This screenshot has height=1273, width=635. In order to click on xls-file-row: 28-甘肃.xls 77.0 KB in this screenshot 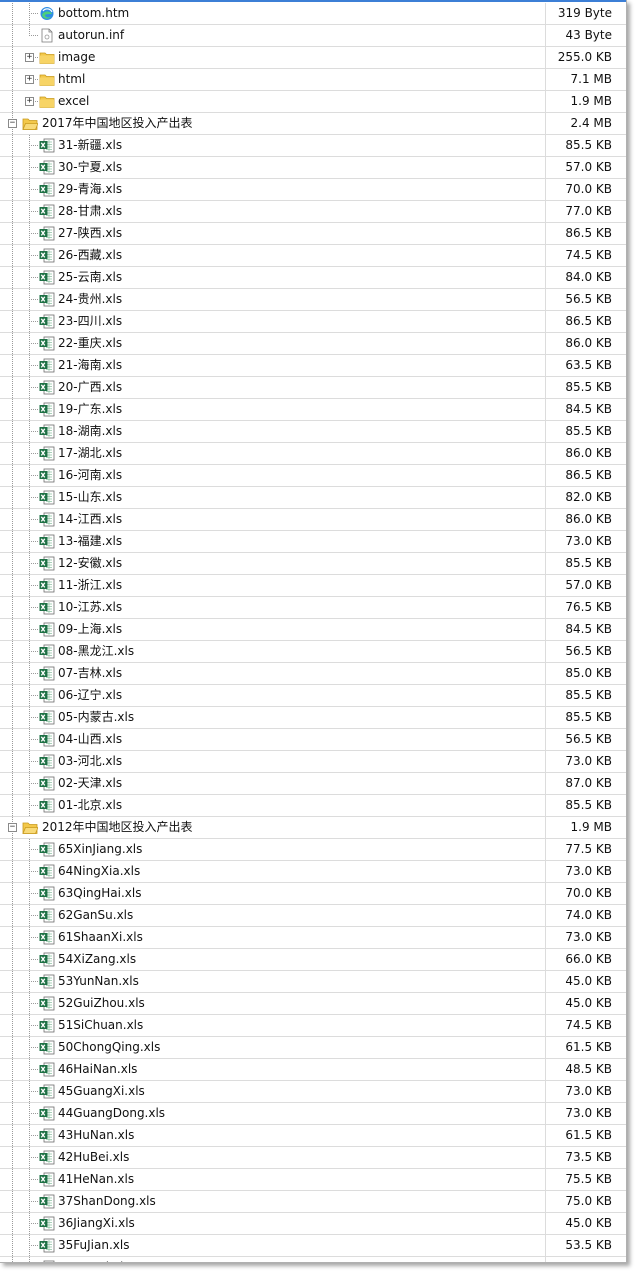, I will do `click(313, 212)`.